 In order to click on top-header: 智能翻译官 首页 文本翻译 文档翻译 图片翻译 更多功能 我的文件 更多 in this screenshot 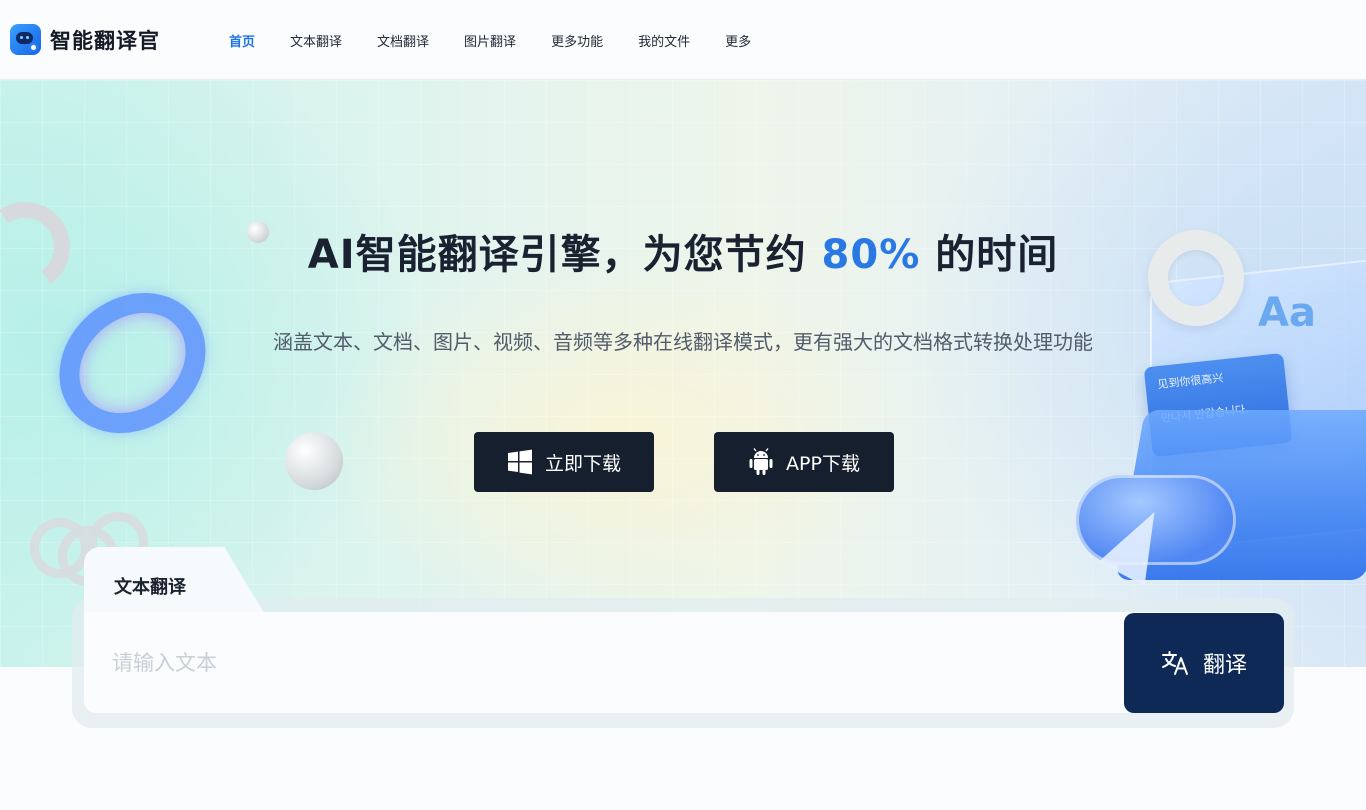, I will do `click(683, 40)`.